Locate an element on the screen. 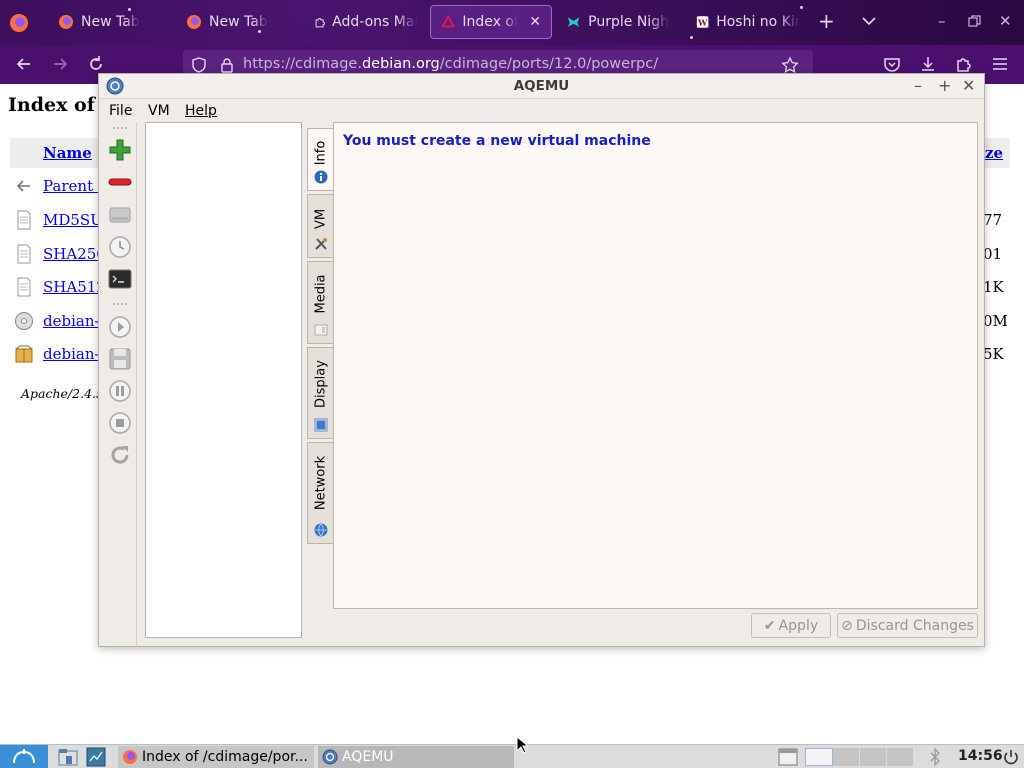 This screenshot has width=1024, height=768. remove-vm-icon is located at coordinates (120, 182).